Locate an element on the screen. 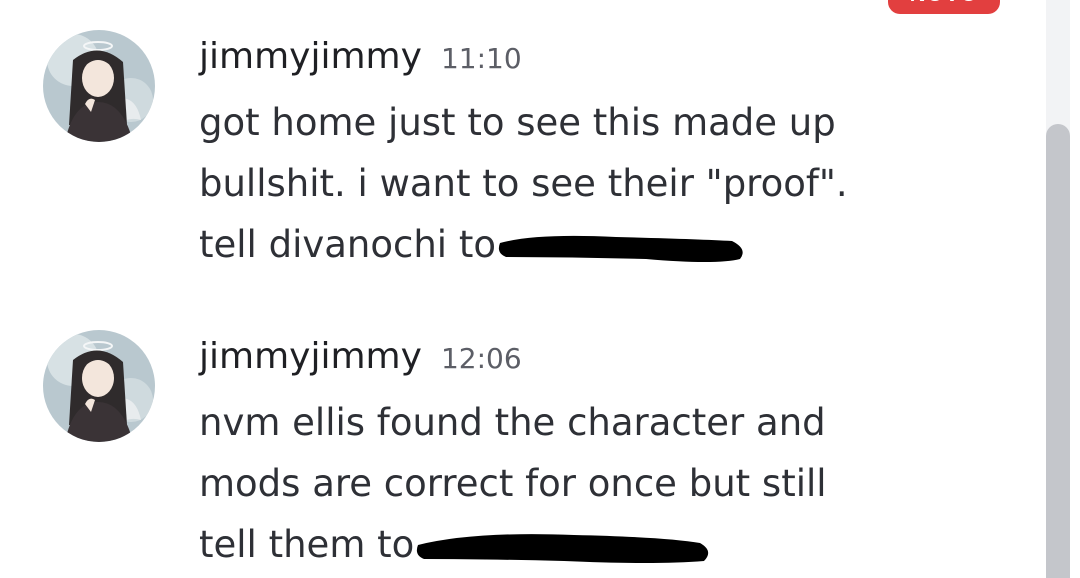 Image resolution: width=1080 pixels, height=578 pixels. timestamp: 11:10 is located at coordinates (481, 58).